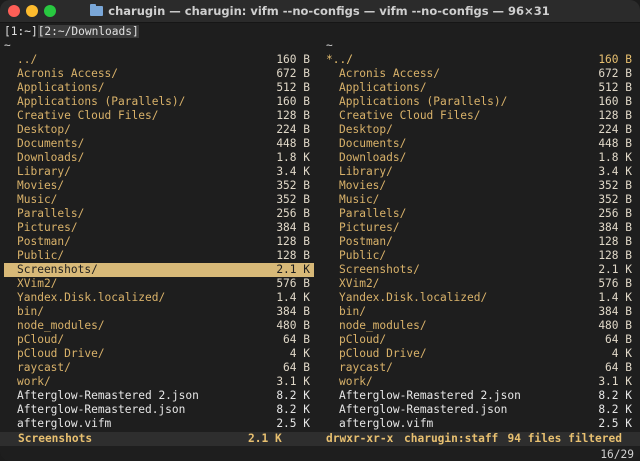 The image size is (640, 461). I want to click on right-file-entry: raycast/64 B, so click(481, 368).